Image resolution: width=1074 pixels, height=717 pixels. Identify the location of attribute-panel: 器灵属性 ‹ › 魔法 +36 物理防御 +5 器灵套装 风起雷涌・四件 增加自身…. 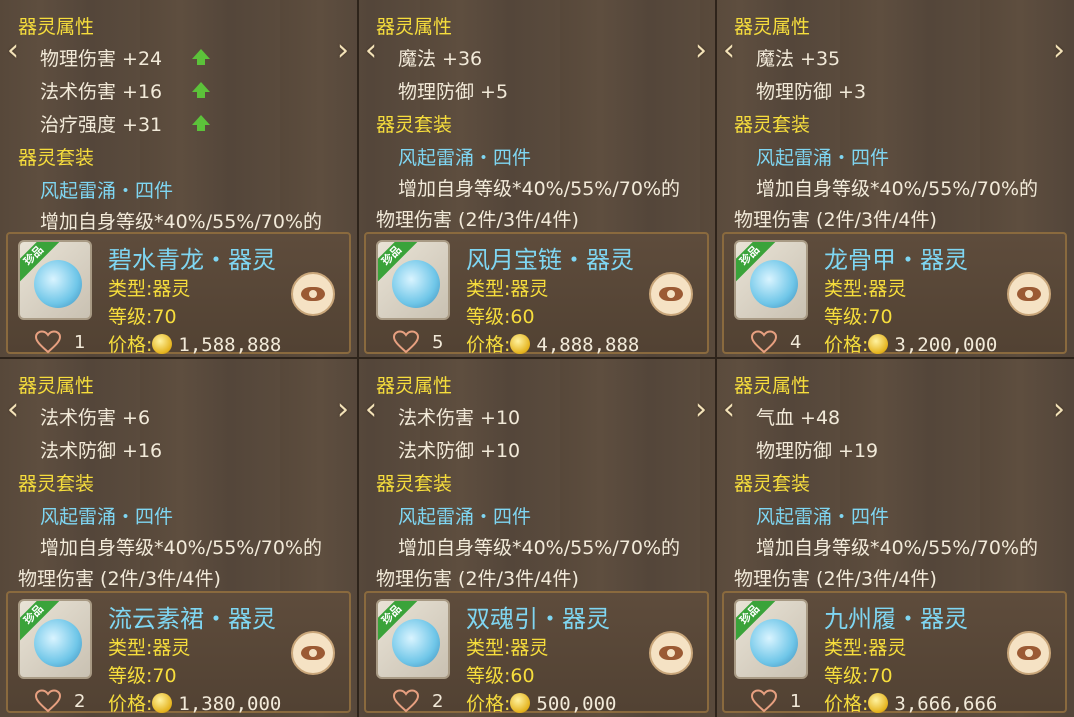
(536, 116).